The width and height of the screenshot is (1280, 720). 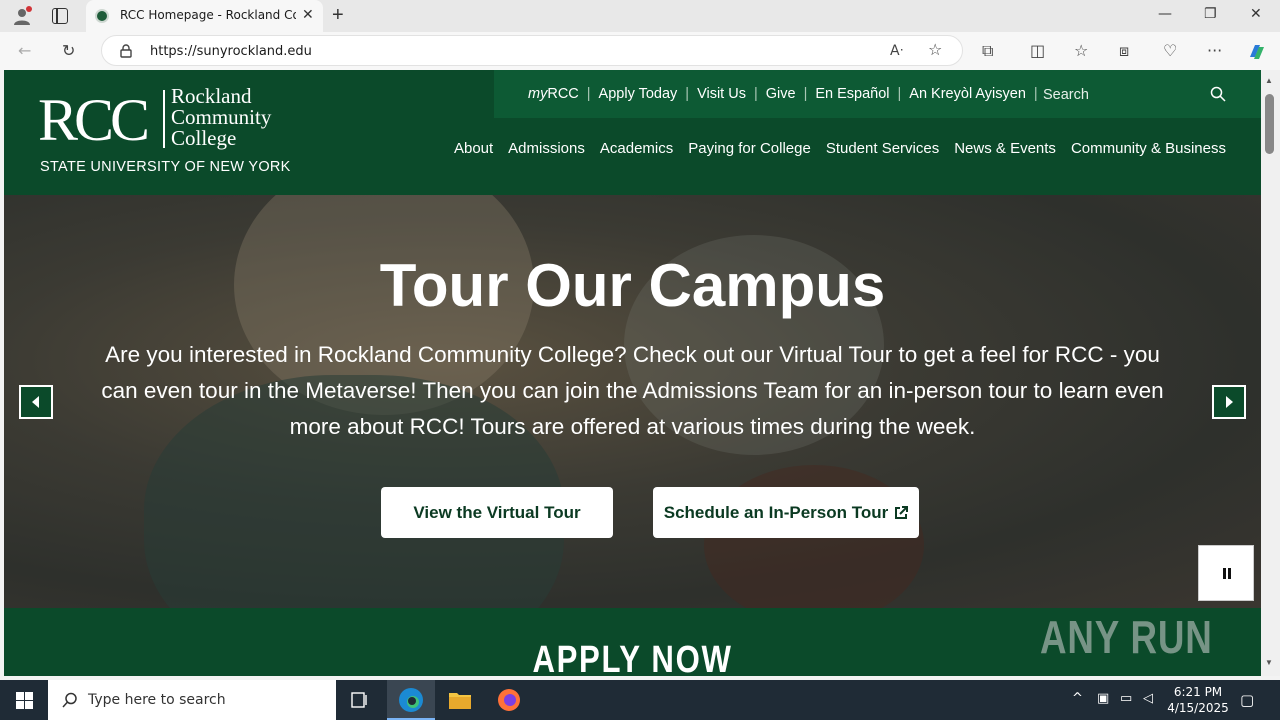 I want to click on utility-link-espanol: En Español, so click(x=852, y=94).